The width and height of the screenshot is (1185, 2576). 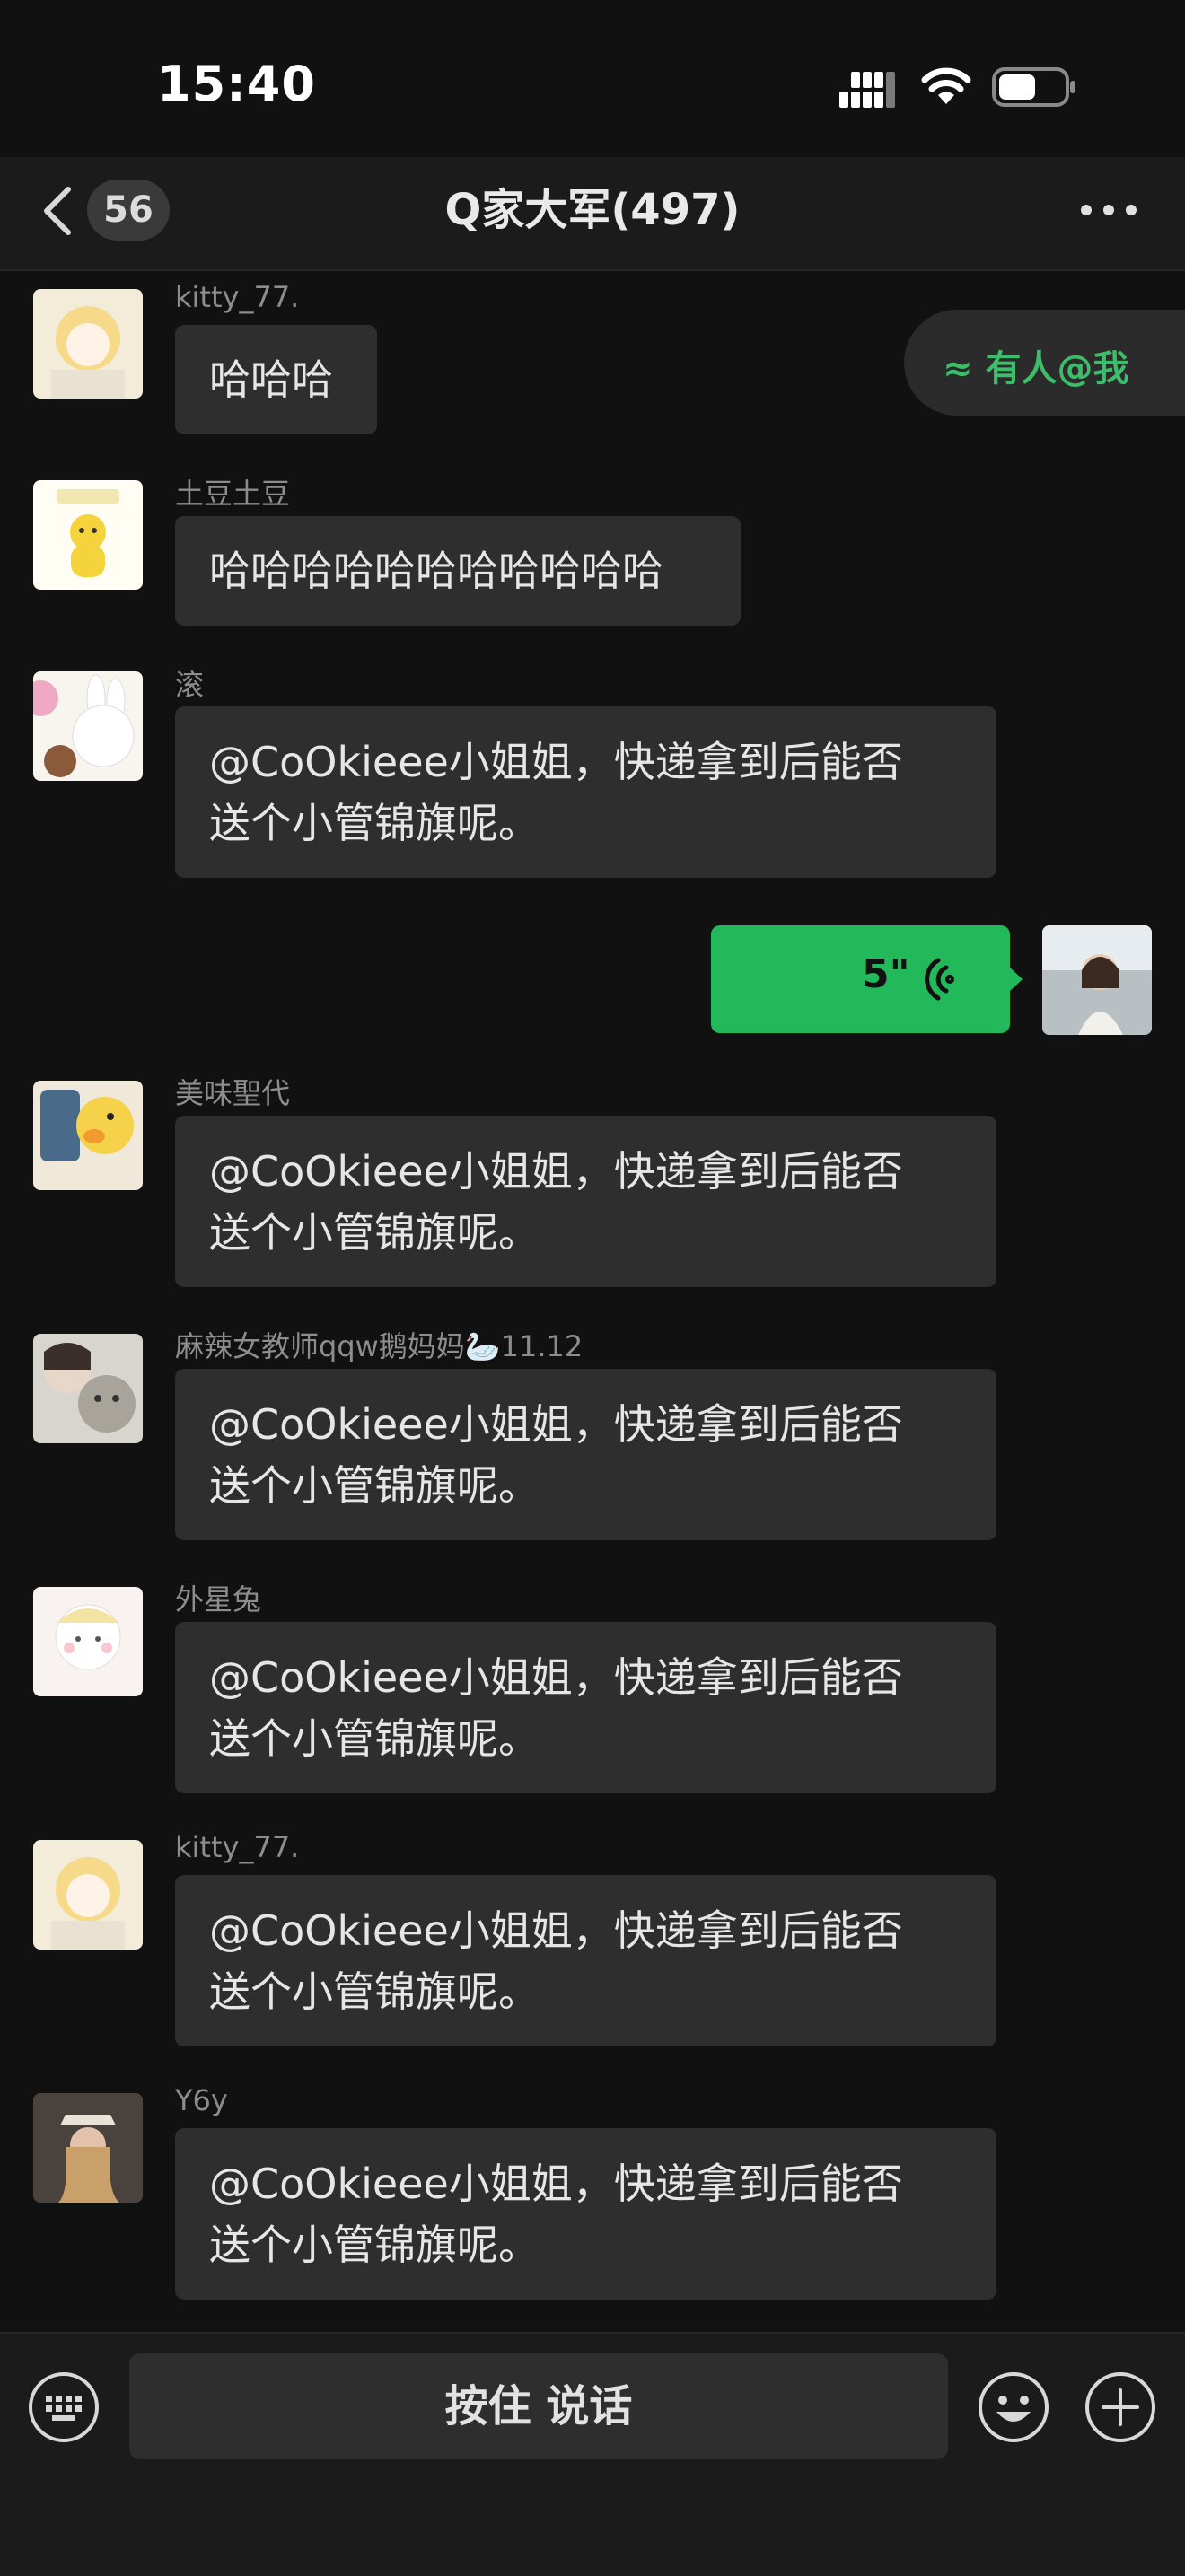 I want to click on bubble-tail, so click(x=1015, y=979).